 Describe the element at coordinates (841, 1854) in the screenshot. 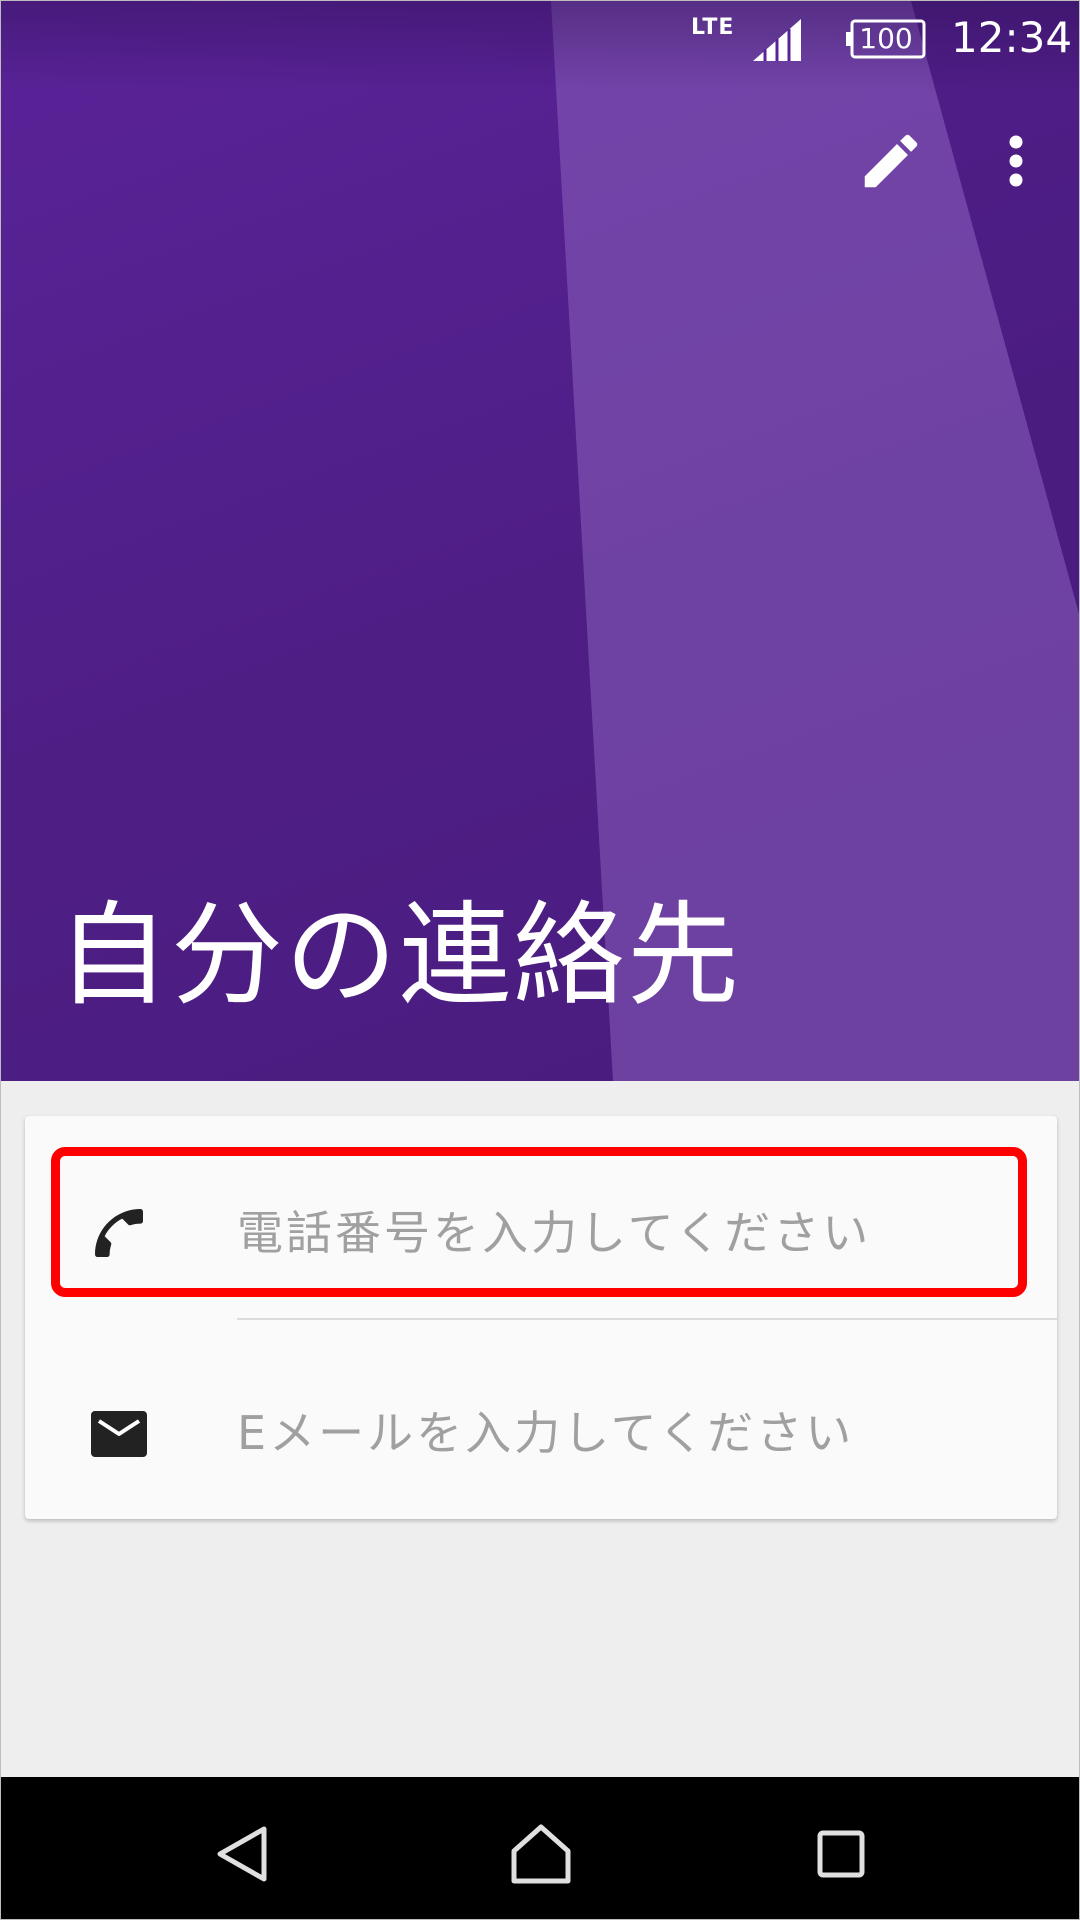

I see `recent-apps-icon` at that location.